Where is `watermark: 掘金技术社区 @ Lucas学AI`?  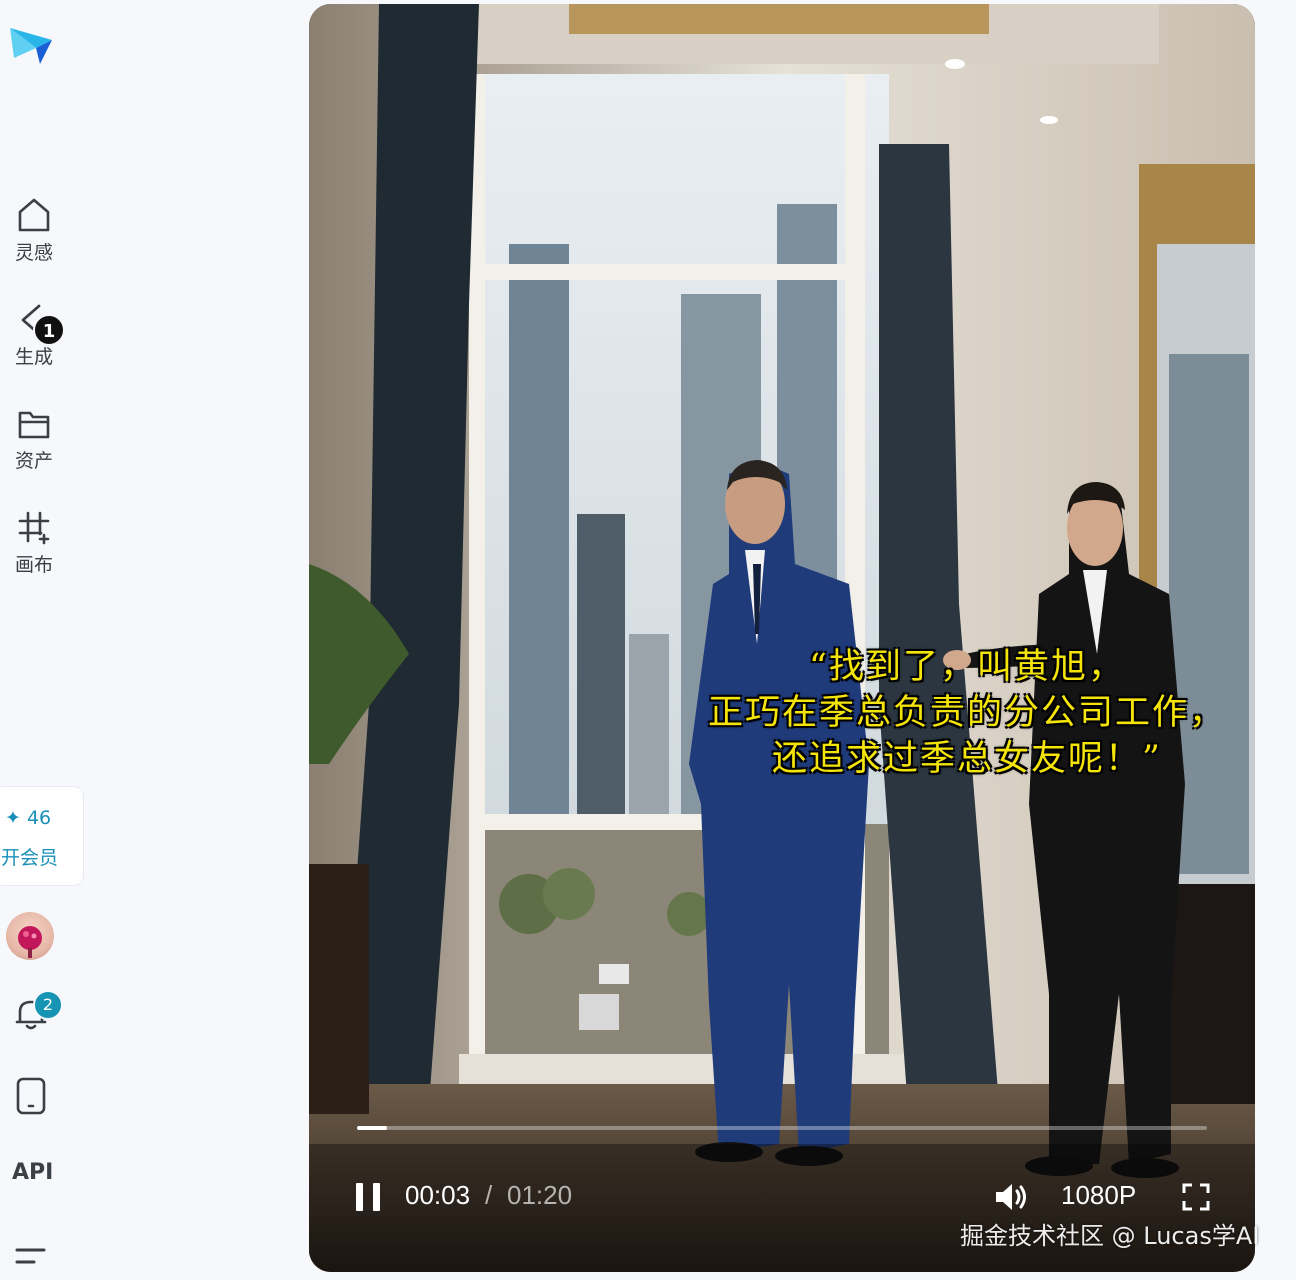 watermark: 掘金技术社区 @ Lucas学AI is located at coordinates (1110, 1236).